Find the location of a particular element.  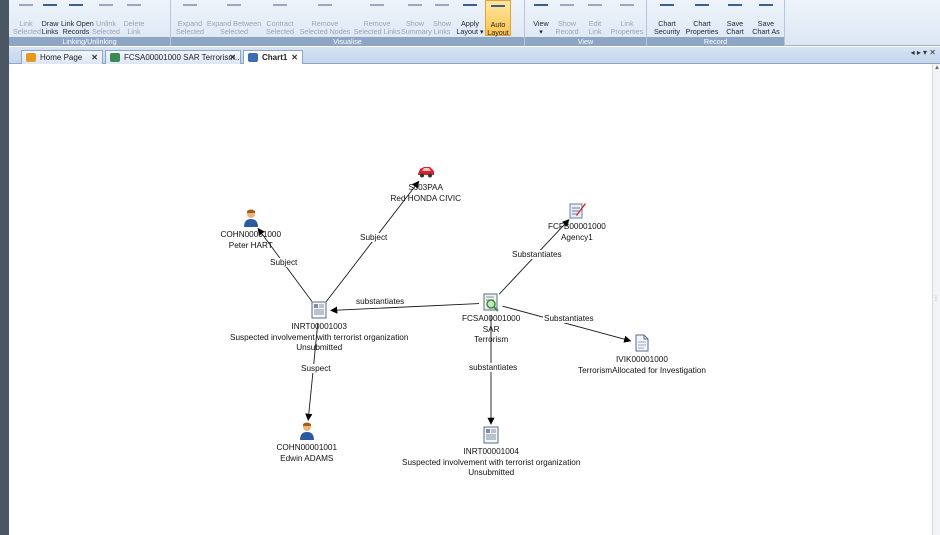

ribbon-button-label: Chart Properties is located at coordinates (702, 27).